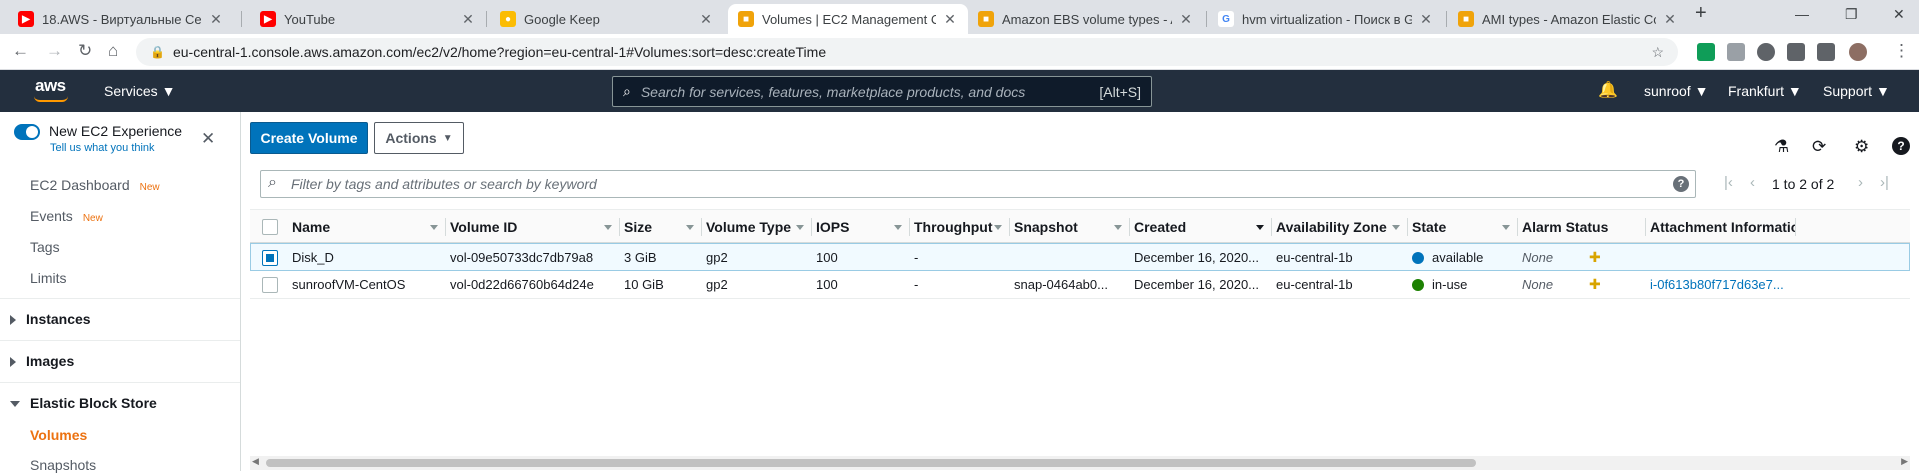 The image size is (1919, 473). I want to click on sidebar-item-limits: Limits, so click(48, 278).